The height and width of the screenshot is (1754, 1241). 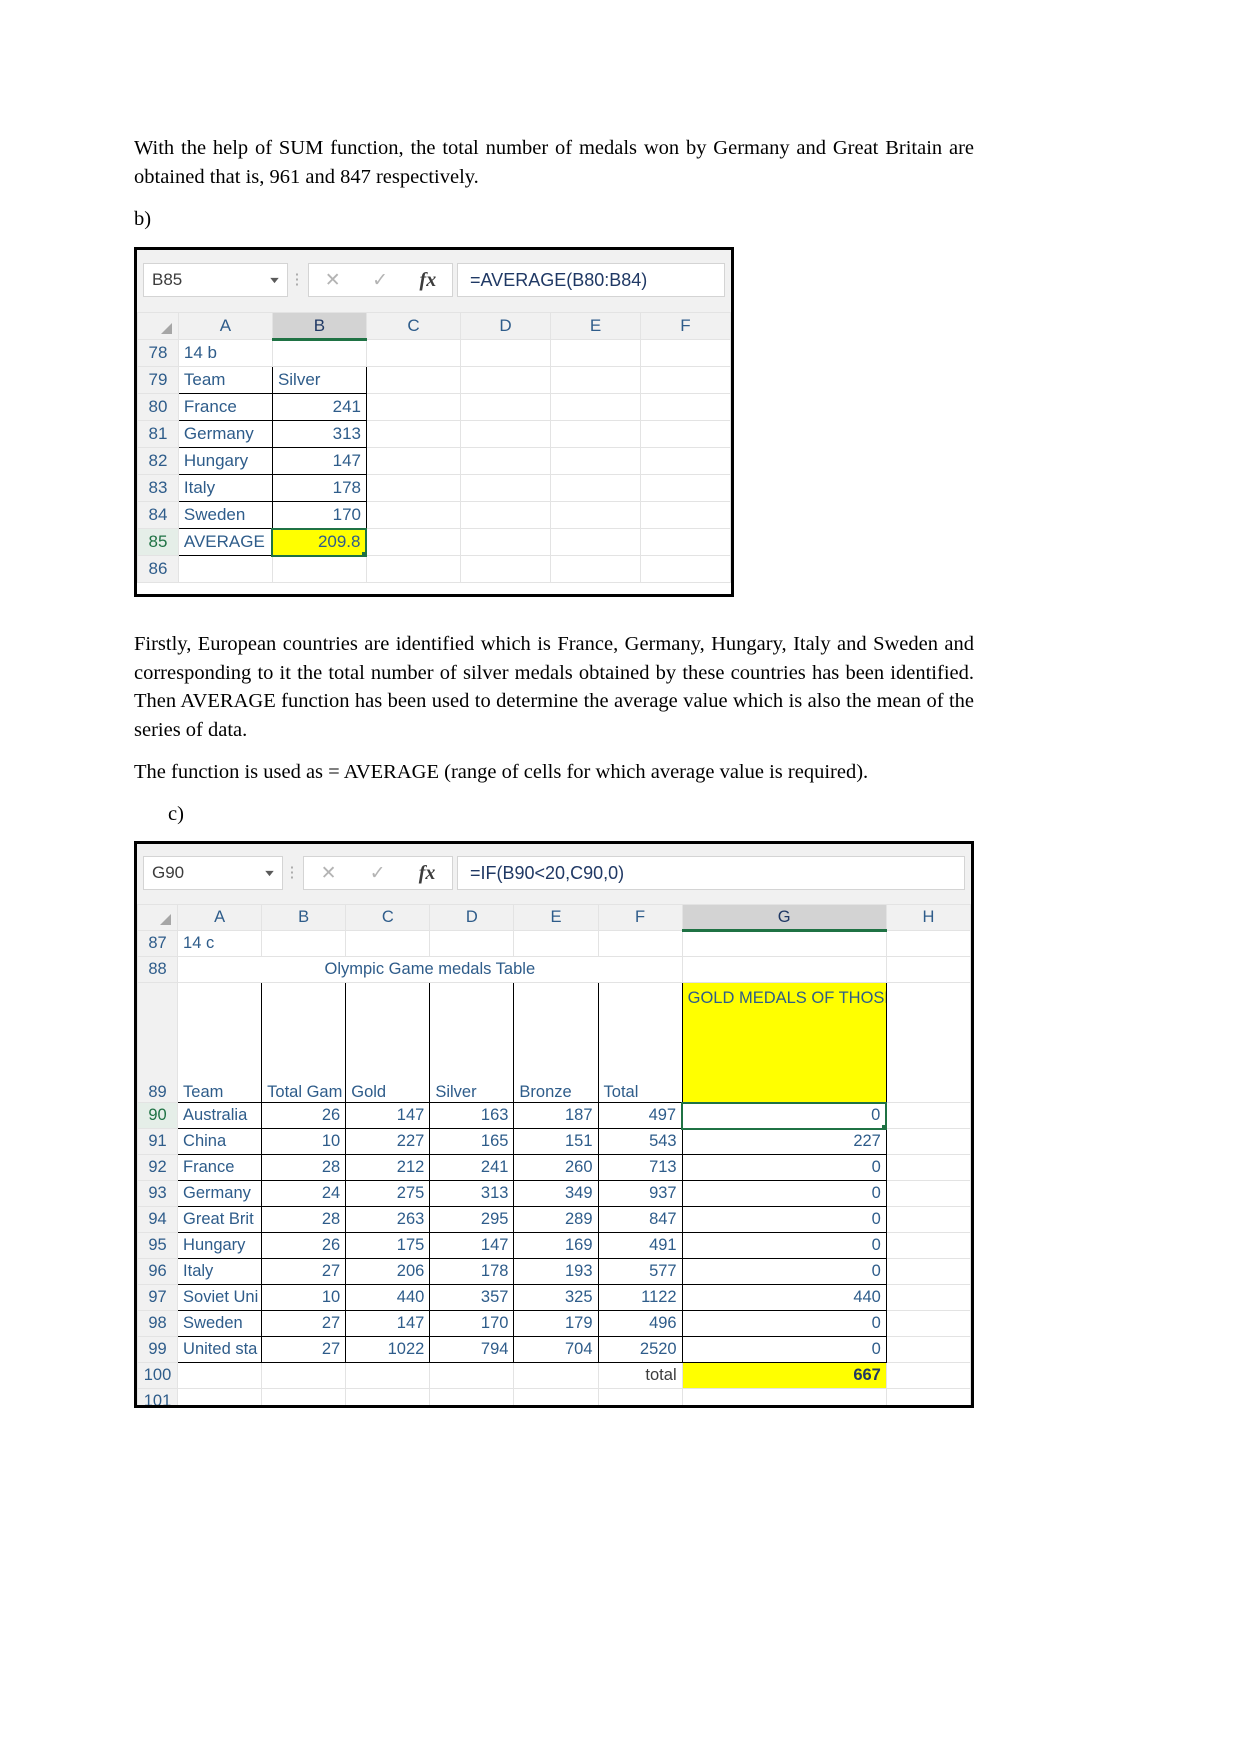 What do you see at coordinates (430, 969) in the screenshot?
I see `table-title-merged: Olympic Game medals Table` at bounding box center [430, 969].